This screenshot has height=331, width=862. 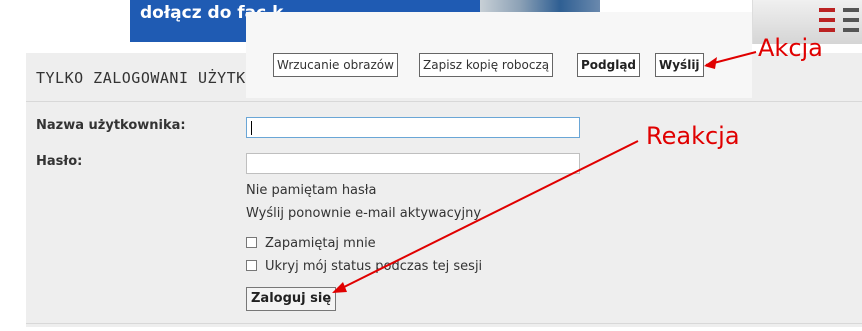 I want to click on reaction-annotation: Reakcja, so click(x=693, y=136).